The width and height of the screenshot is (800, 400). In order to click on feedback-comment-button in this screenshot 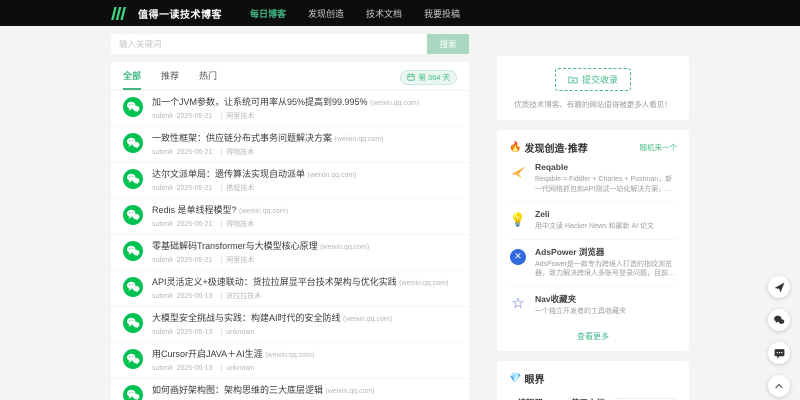, I will do `click(779, 353)`.